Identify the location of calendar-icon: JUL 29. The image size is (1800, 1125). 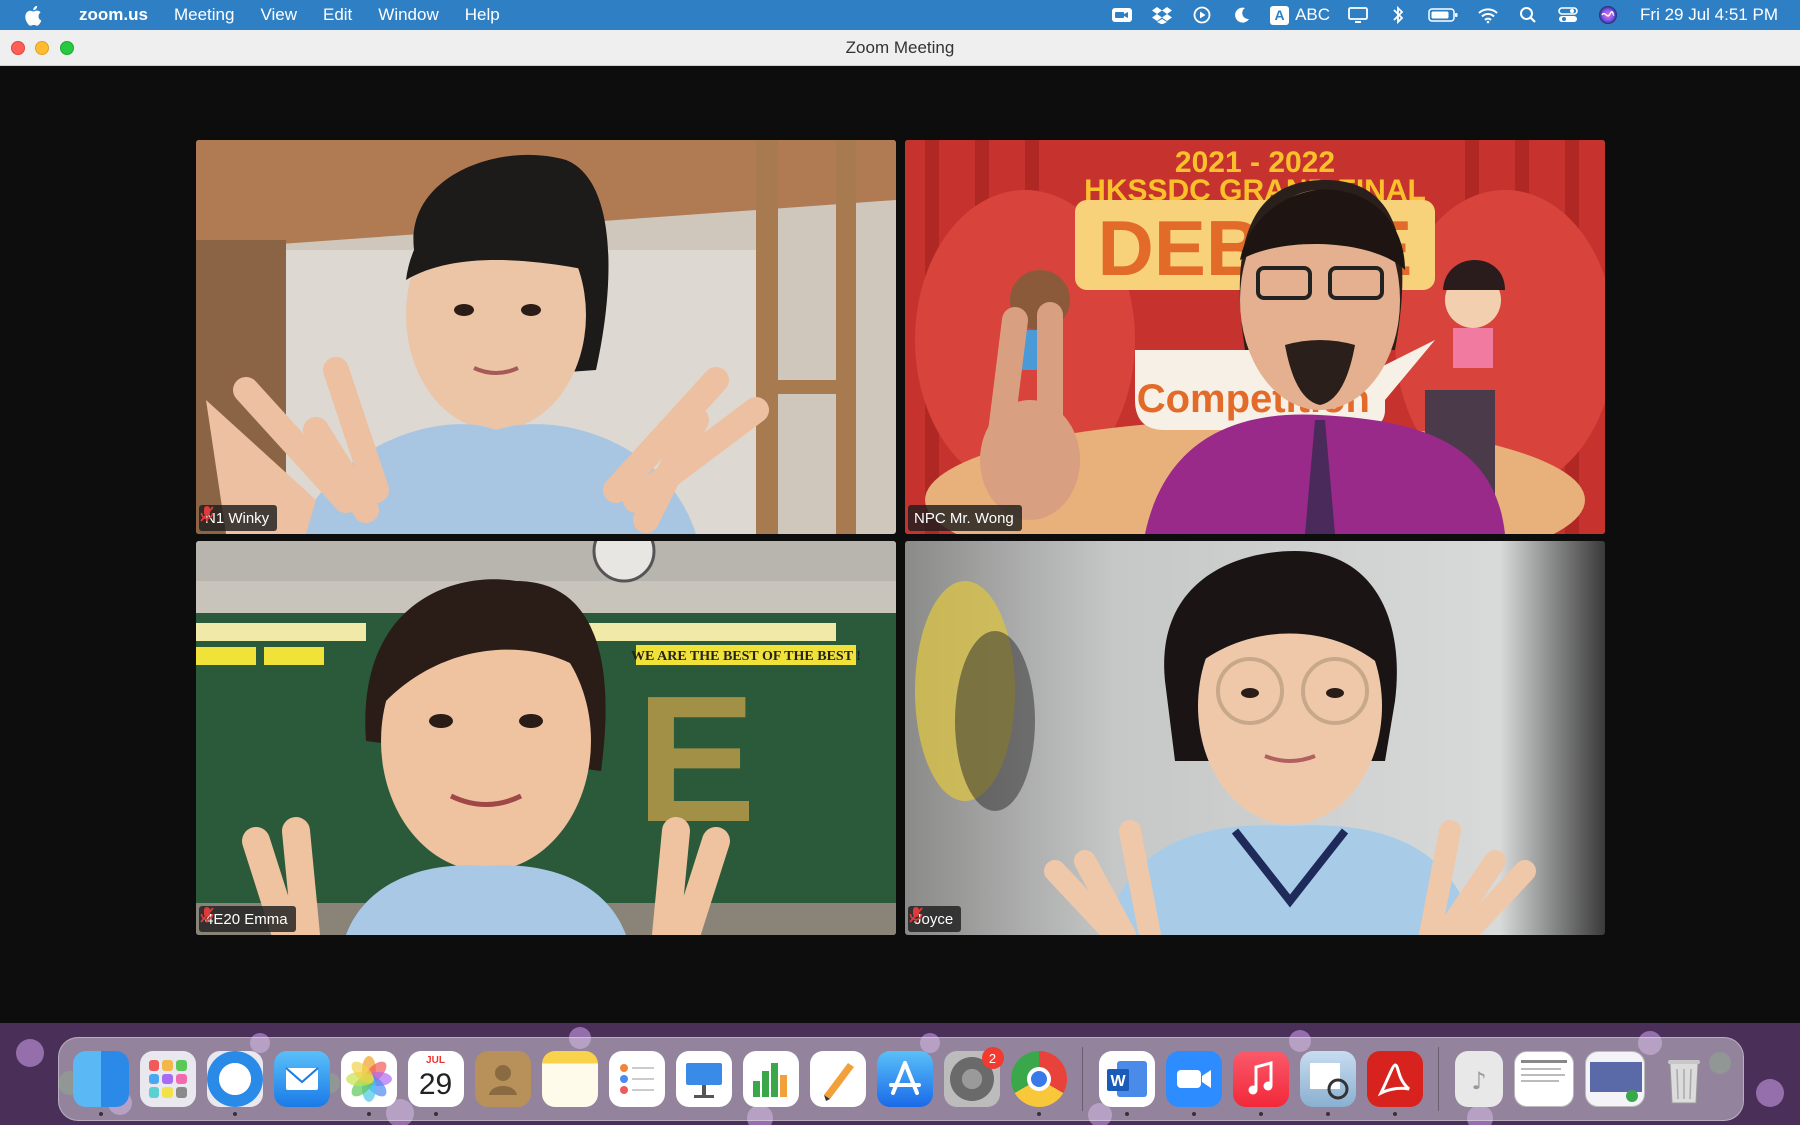
(435, 1083).